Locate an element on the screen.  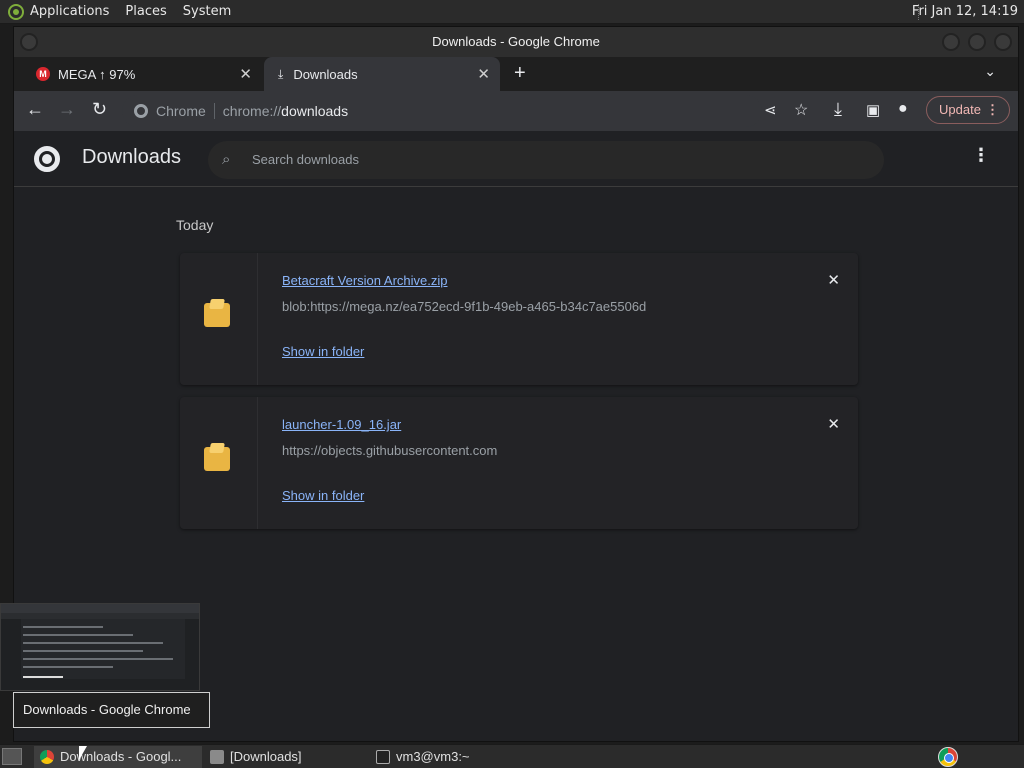
taskbar-item-folder: [Downloads] is located at coordinates (284, 757).